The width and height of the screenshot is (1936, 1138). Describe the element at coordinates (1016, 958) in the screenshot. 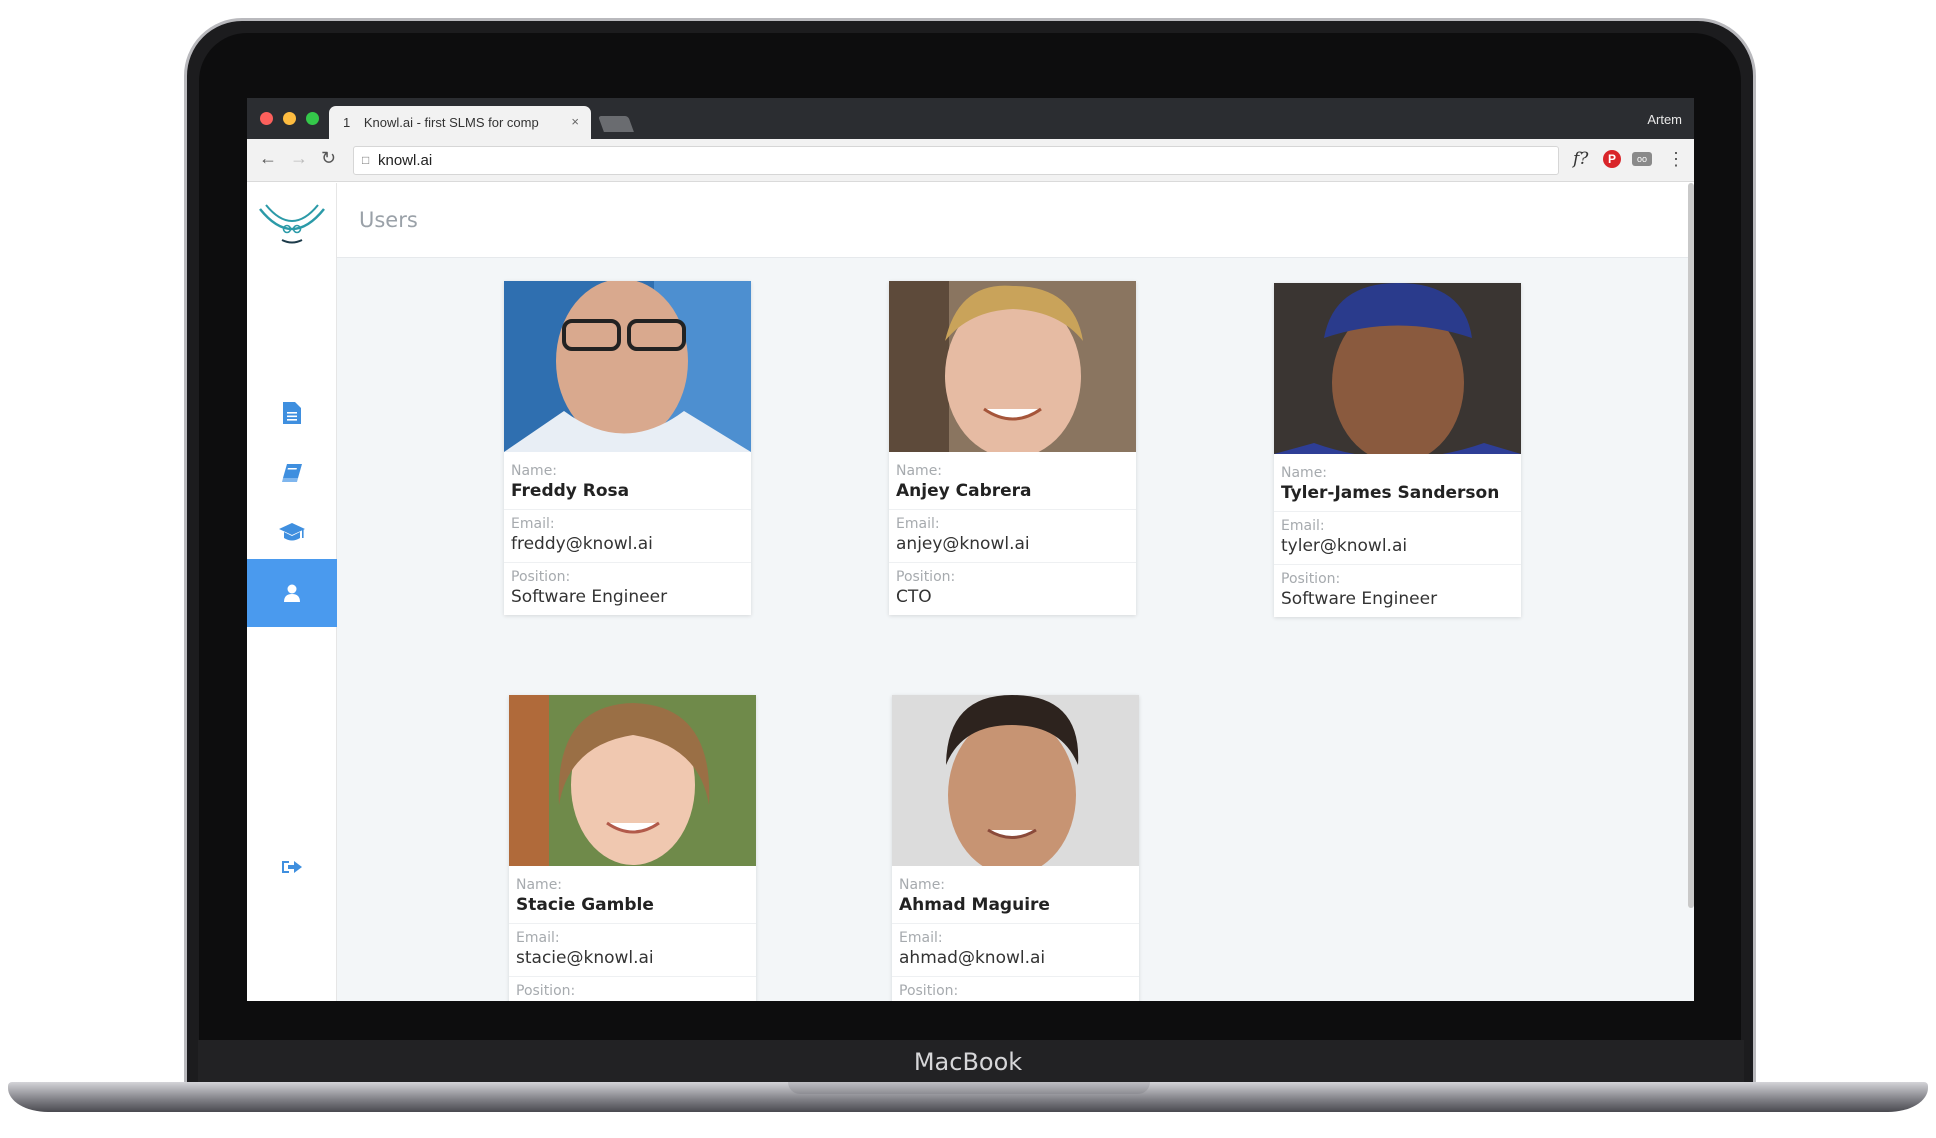

I see `user-email: ahmad@knowl.ai` at that location.